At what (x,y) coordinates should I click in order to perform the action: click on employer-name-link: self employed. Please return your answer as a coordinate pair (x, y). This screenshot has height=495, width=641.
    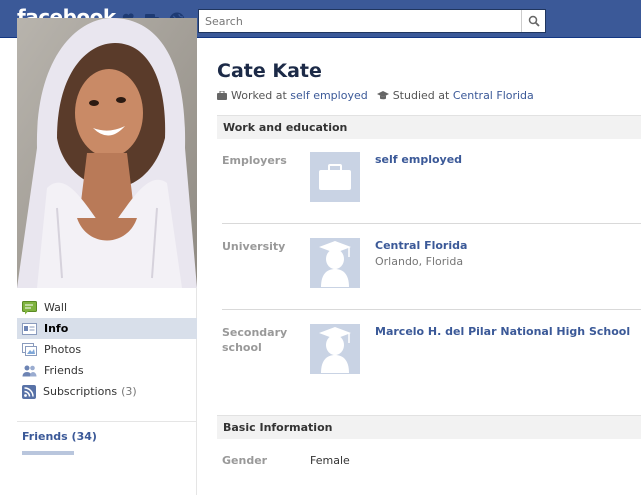
    Looking at the image, I should click on (418, 159).